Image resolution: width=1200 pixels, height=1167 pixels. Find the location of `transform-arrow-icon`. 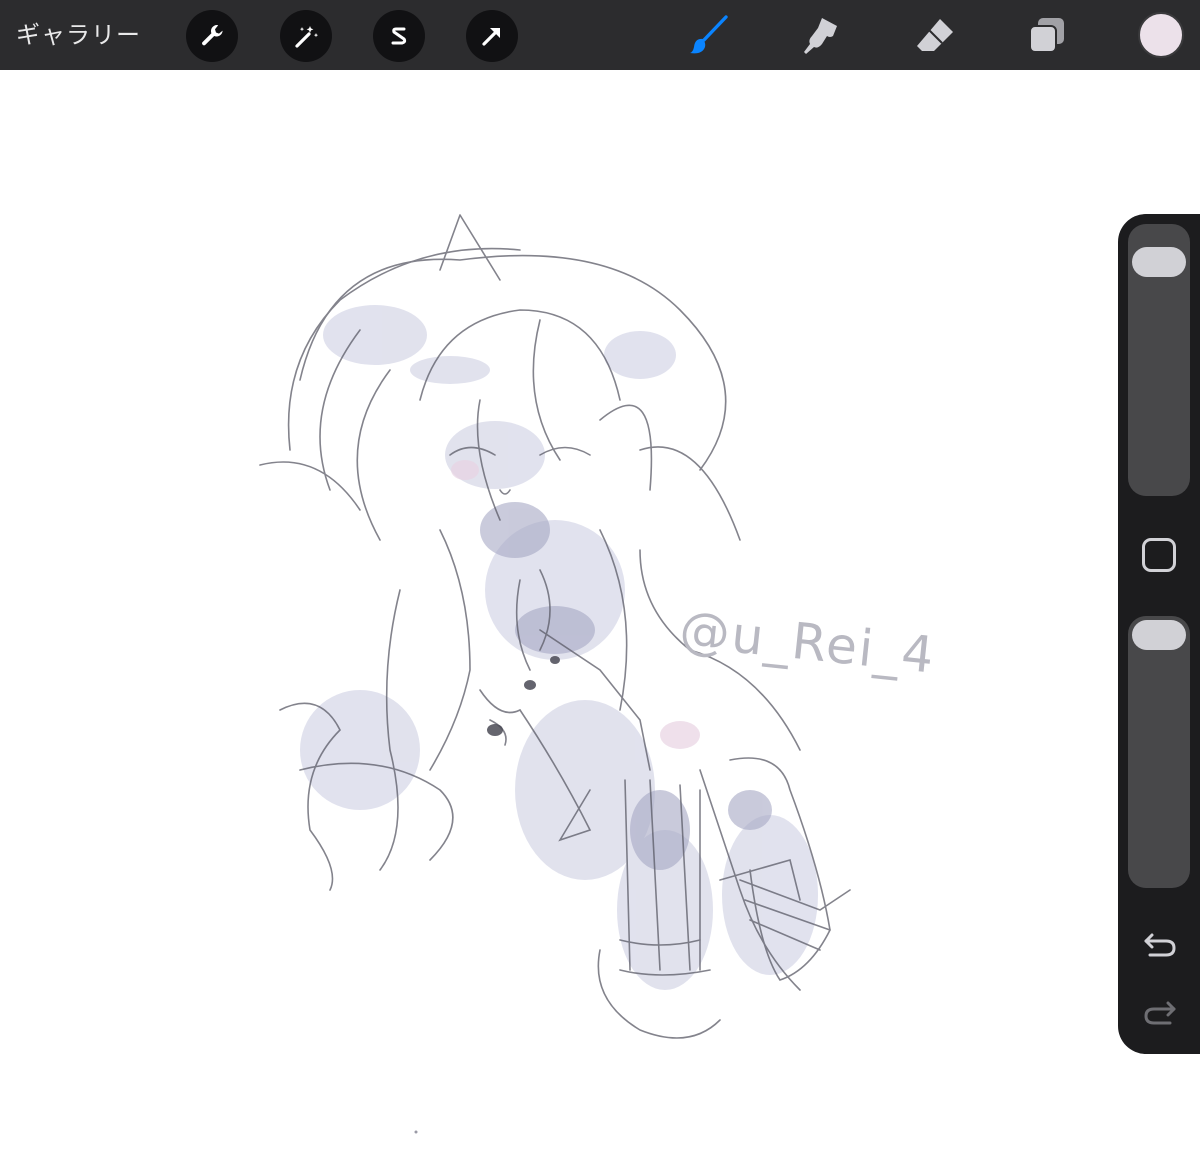

transform-arrow-icon is located at coordinates (491, 37).